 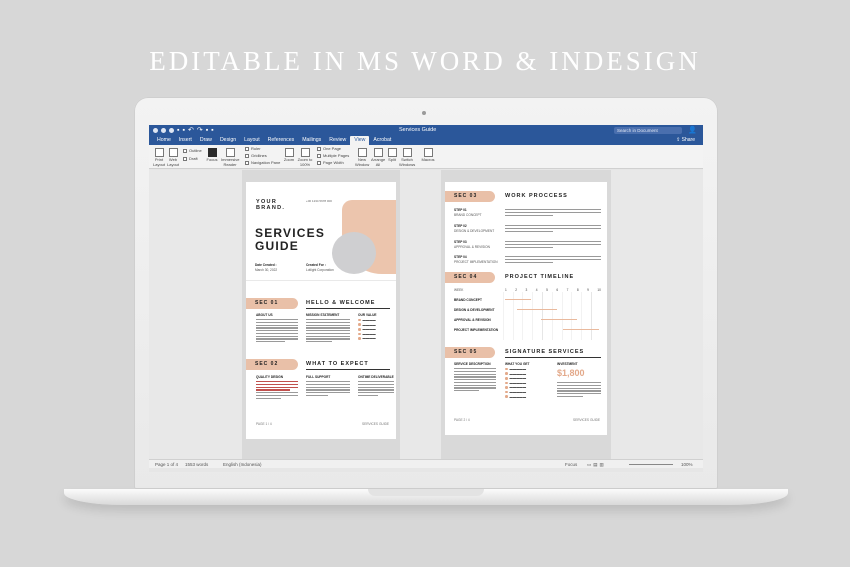 What do you see at coordinates (290, 233) in the screenshot?
I see `title-line-1: SERVICES` at bounding box center [290, 233].